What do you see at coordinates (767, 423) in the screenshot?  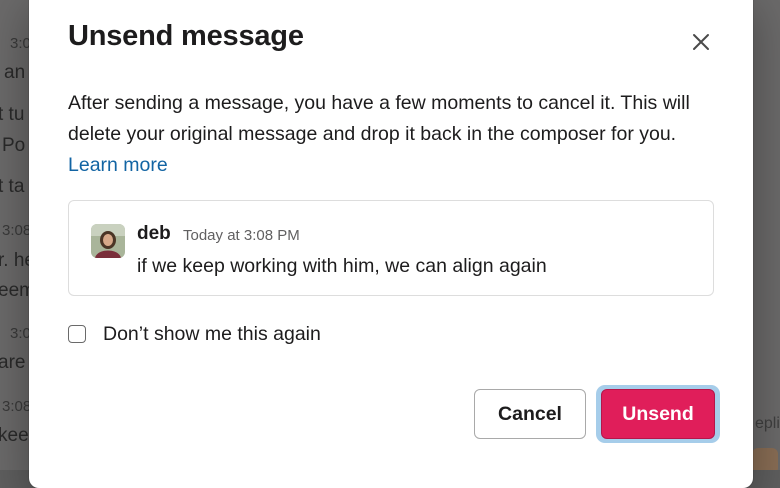 I see `bg-replies-fragment: eplie` at bounding box center [767, 423].